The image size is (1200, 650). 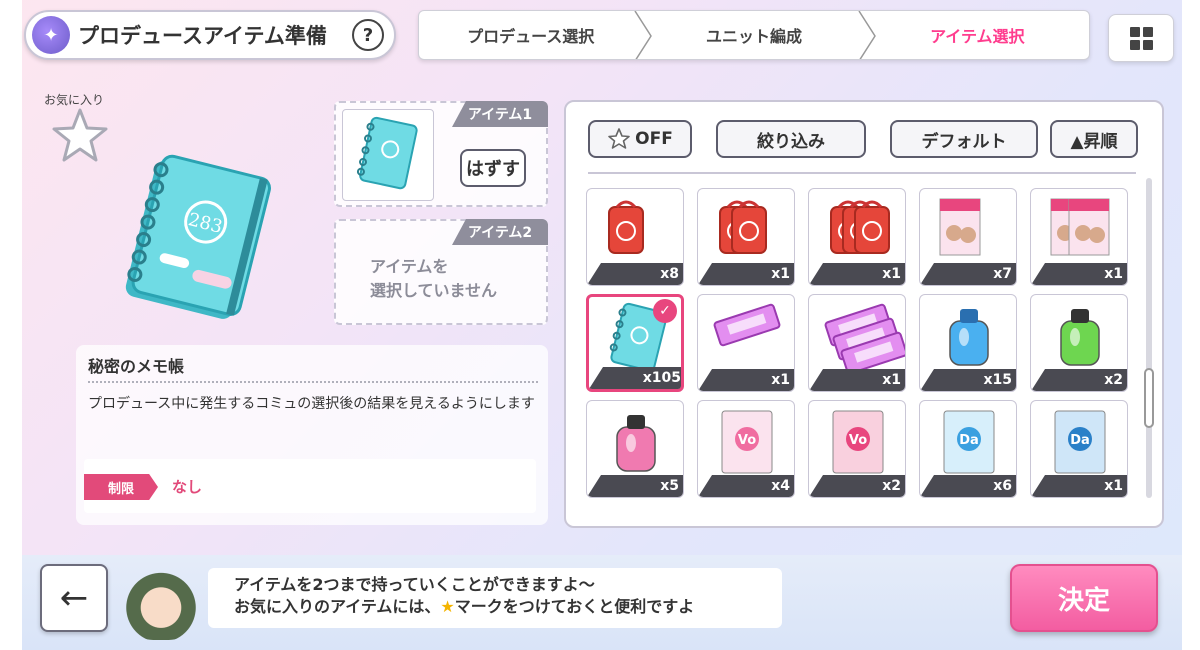 I want to click on check-icon: ✓, so click(x=665, y=311).